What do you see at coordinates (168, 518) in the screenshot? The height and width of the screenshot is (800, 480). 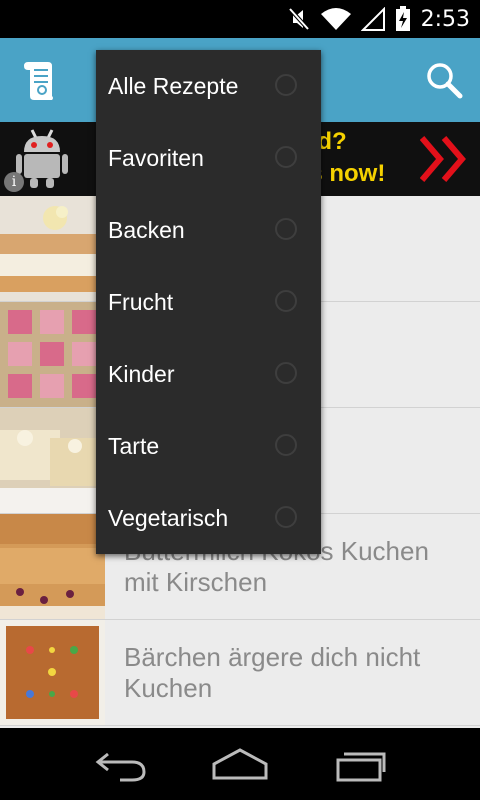 I see `dropdown-item-label: Vegetarisch` at bounding box center [168, 518].